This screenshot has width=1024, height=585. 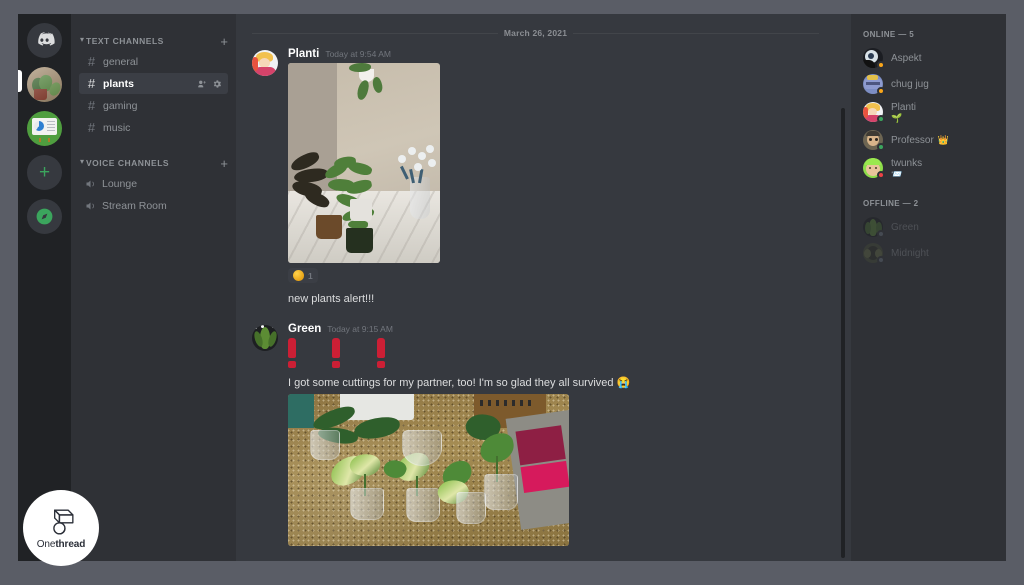 I want to click on member-item-green: Green, so click(x=928, y=227).